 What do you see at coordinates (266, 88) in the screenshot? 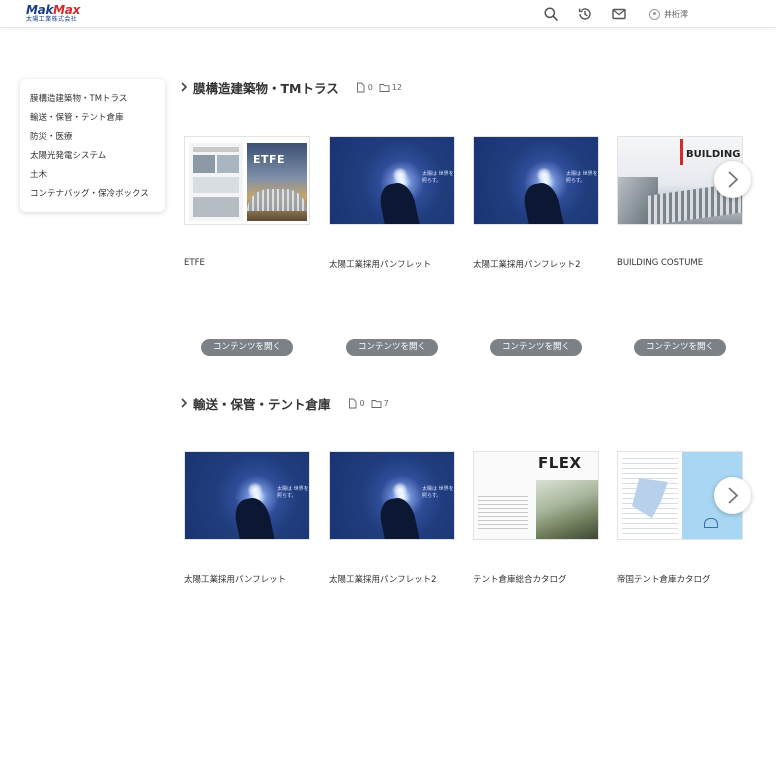
I see `section-title: 膜構造建築物・TMトラス` at bounding box center [266, 88].